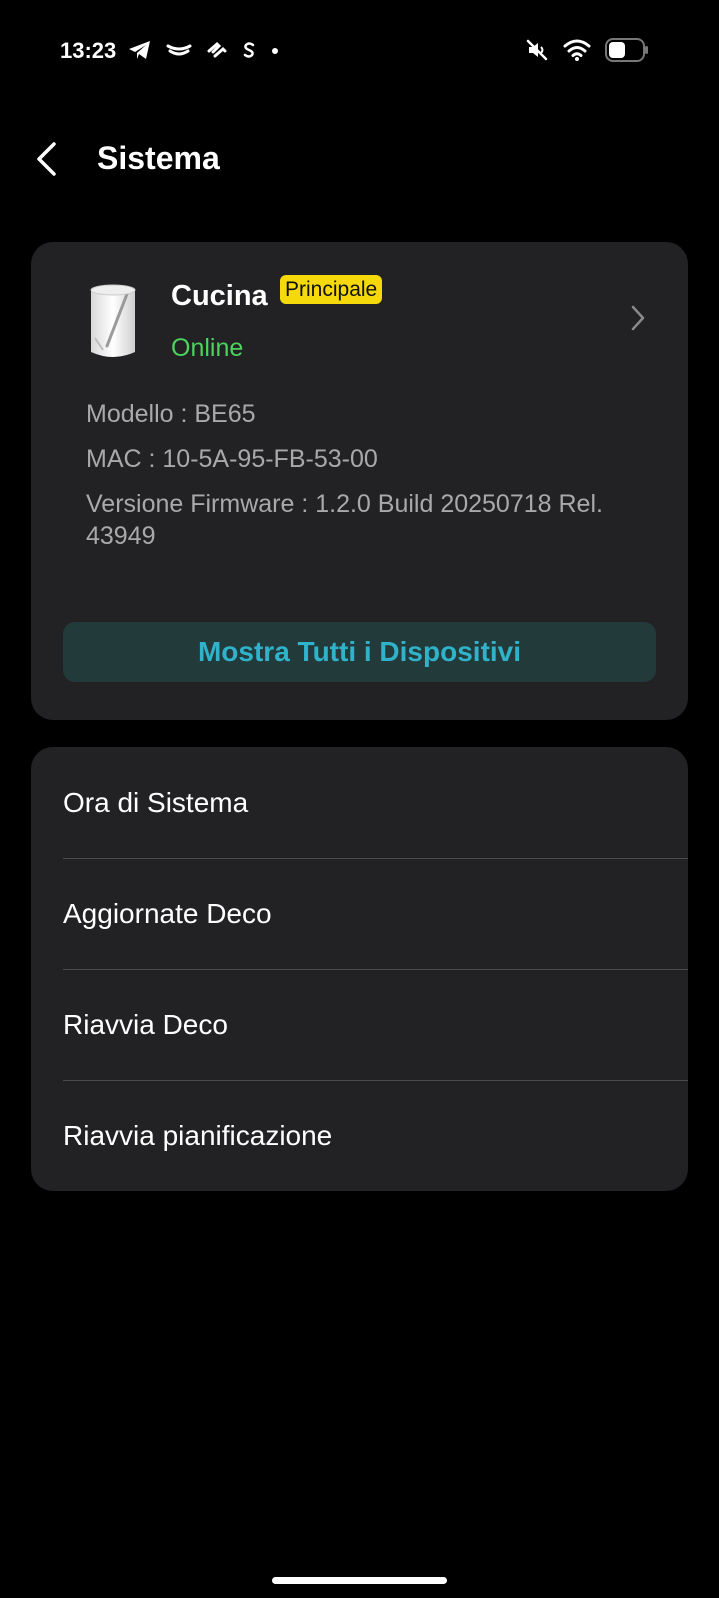  What do you see at coordinates (204, 52) in the screenshot?
I see `notification-icons` at bounding box center [204, 52].